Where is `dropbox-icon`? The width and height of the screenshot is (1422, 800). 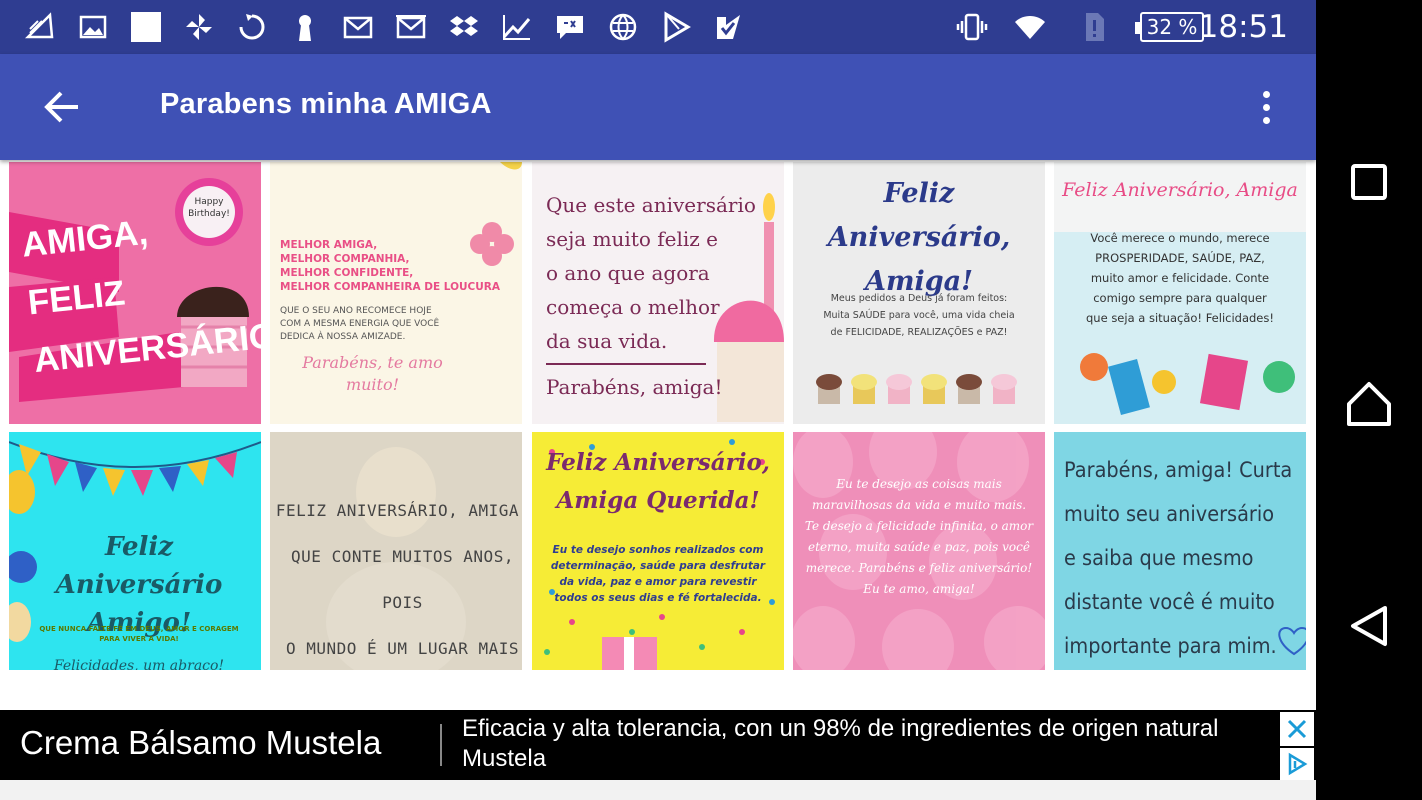
dropbox-icon is located at coordinates (464, 27).